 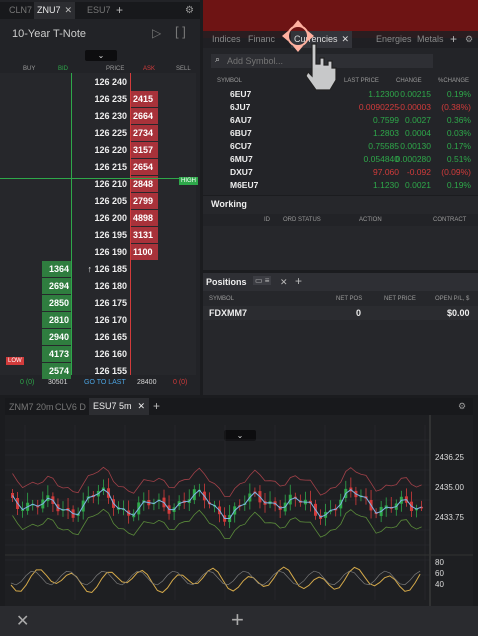 I want to click on ladder-price: 126 240, so click(x=99, y=82).